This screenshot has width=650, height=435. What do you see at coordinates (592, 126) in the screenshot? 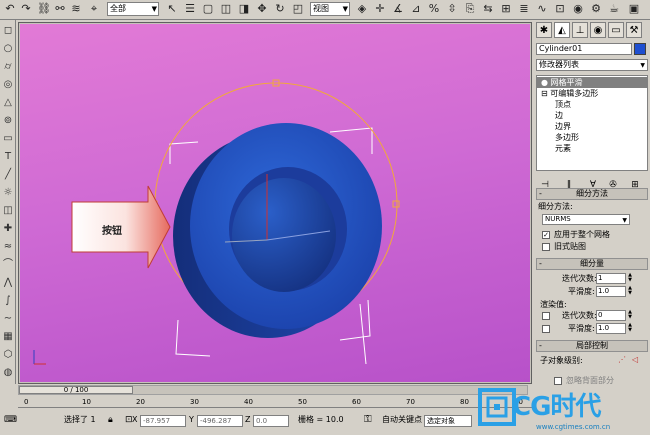
I see `stack-subitem-border: 边界` at bounding box center [592, 126].